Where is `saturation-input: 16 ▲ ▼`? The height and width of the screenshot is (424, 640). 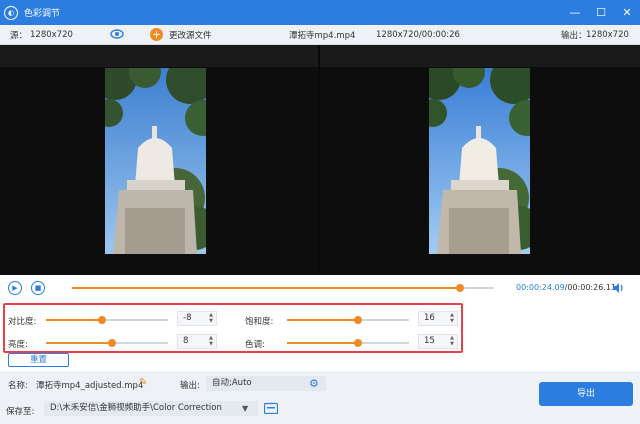 saturation-input: 16 ▲ ▼ is located at coordinates (438, 318).